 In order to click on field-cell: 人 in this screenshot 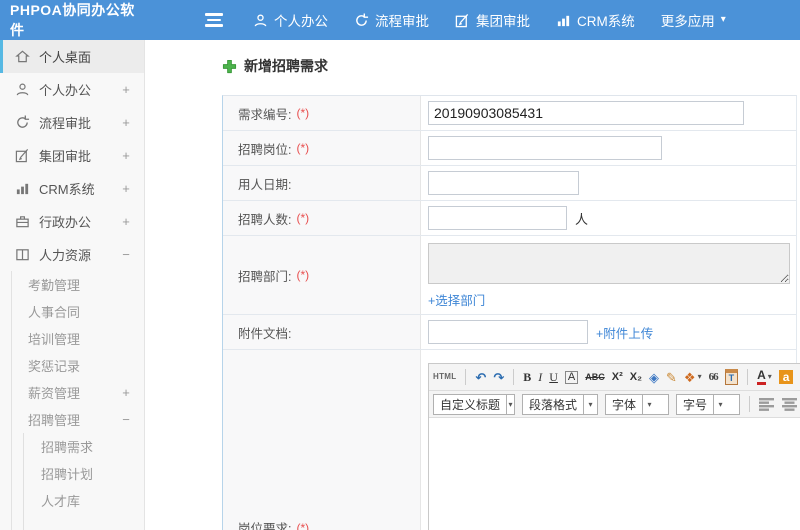, I will do `click(608, 218)`.